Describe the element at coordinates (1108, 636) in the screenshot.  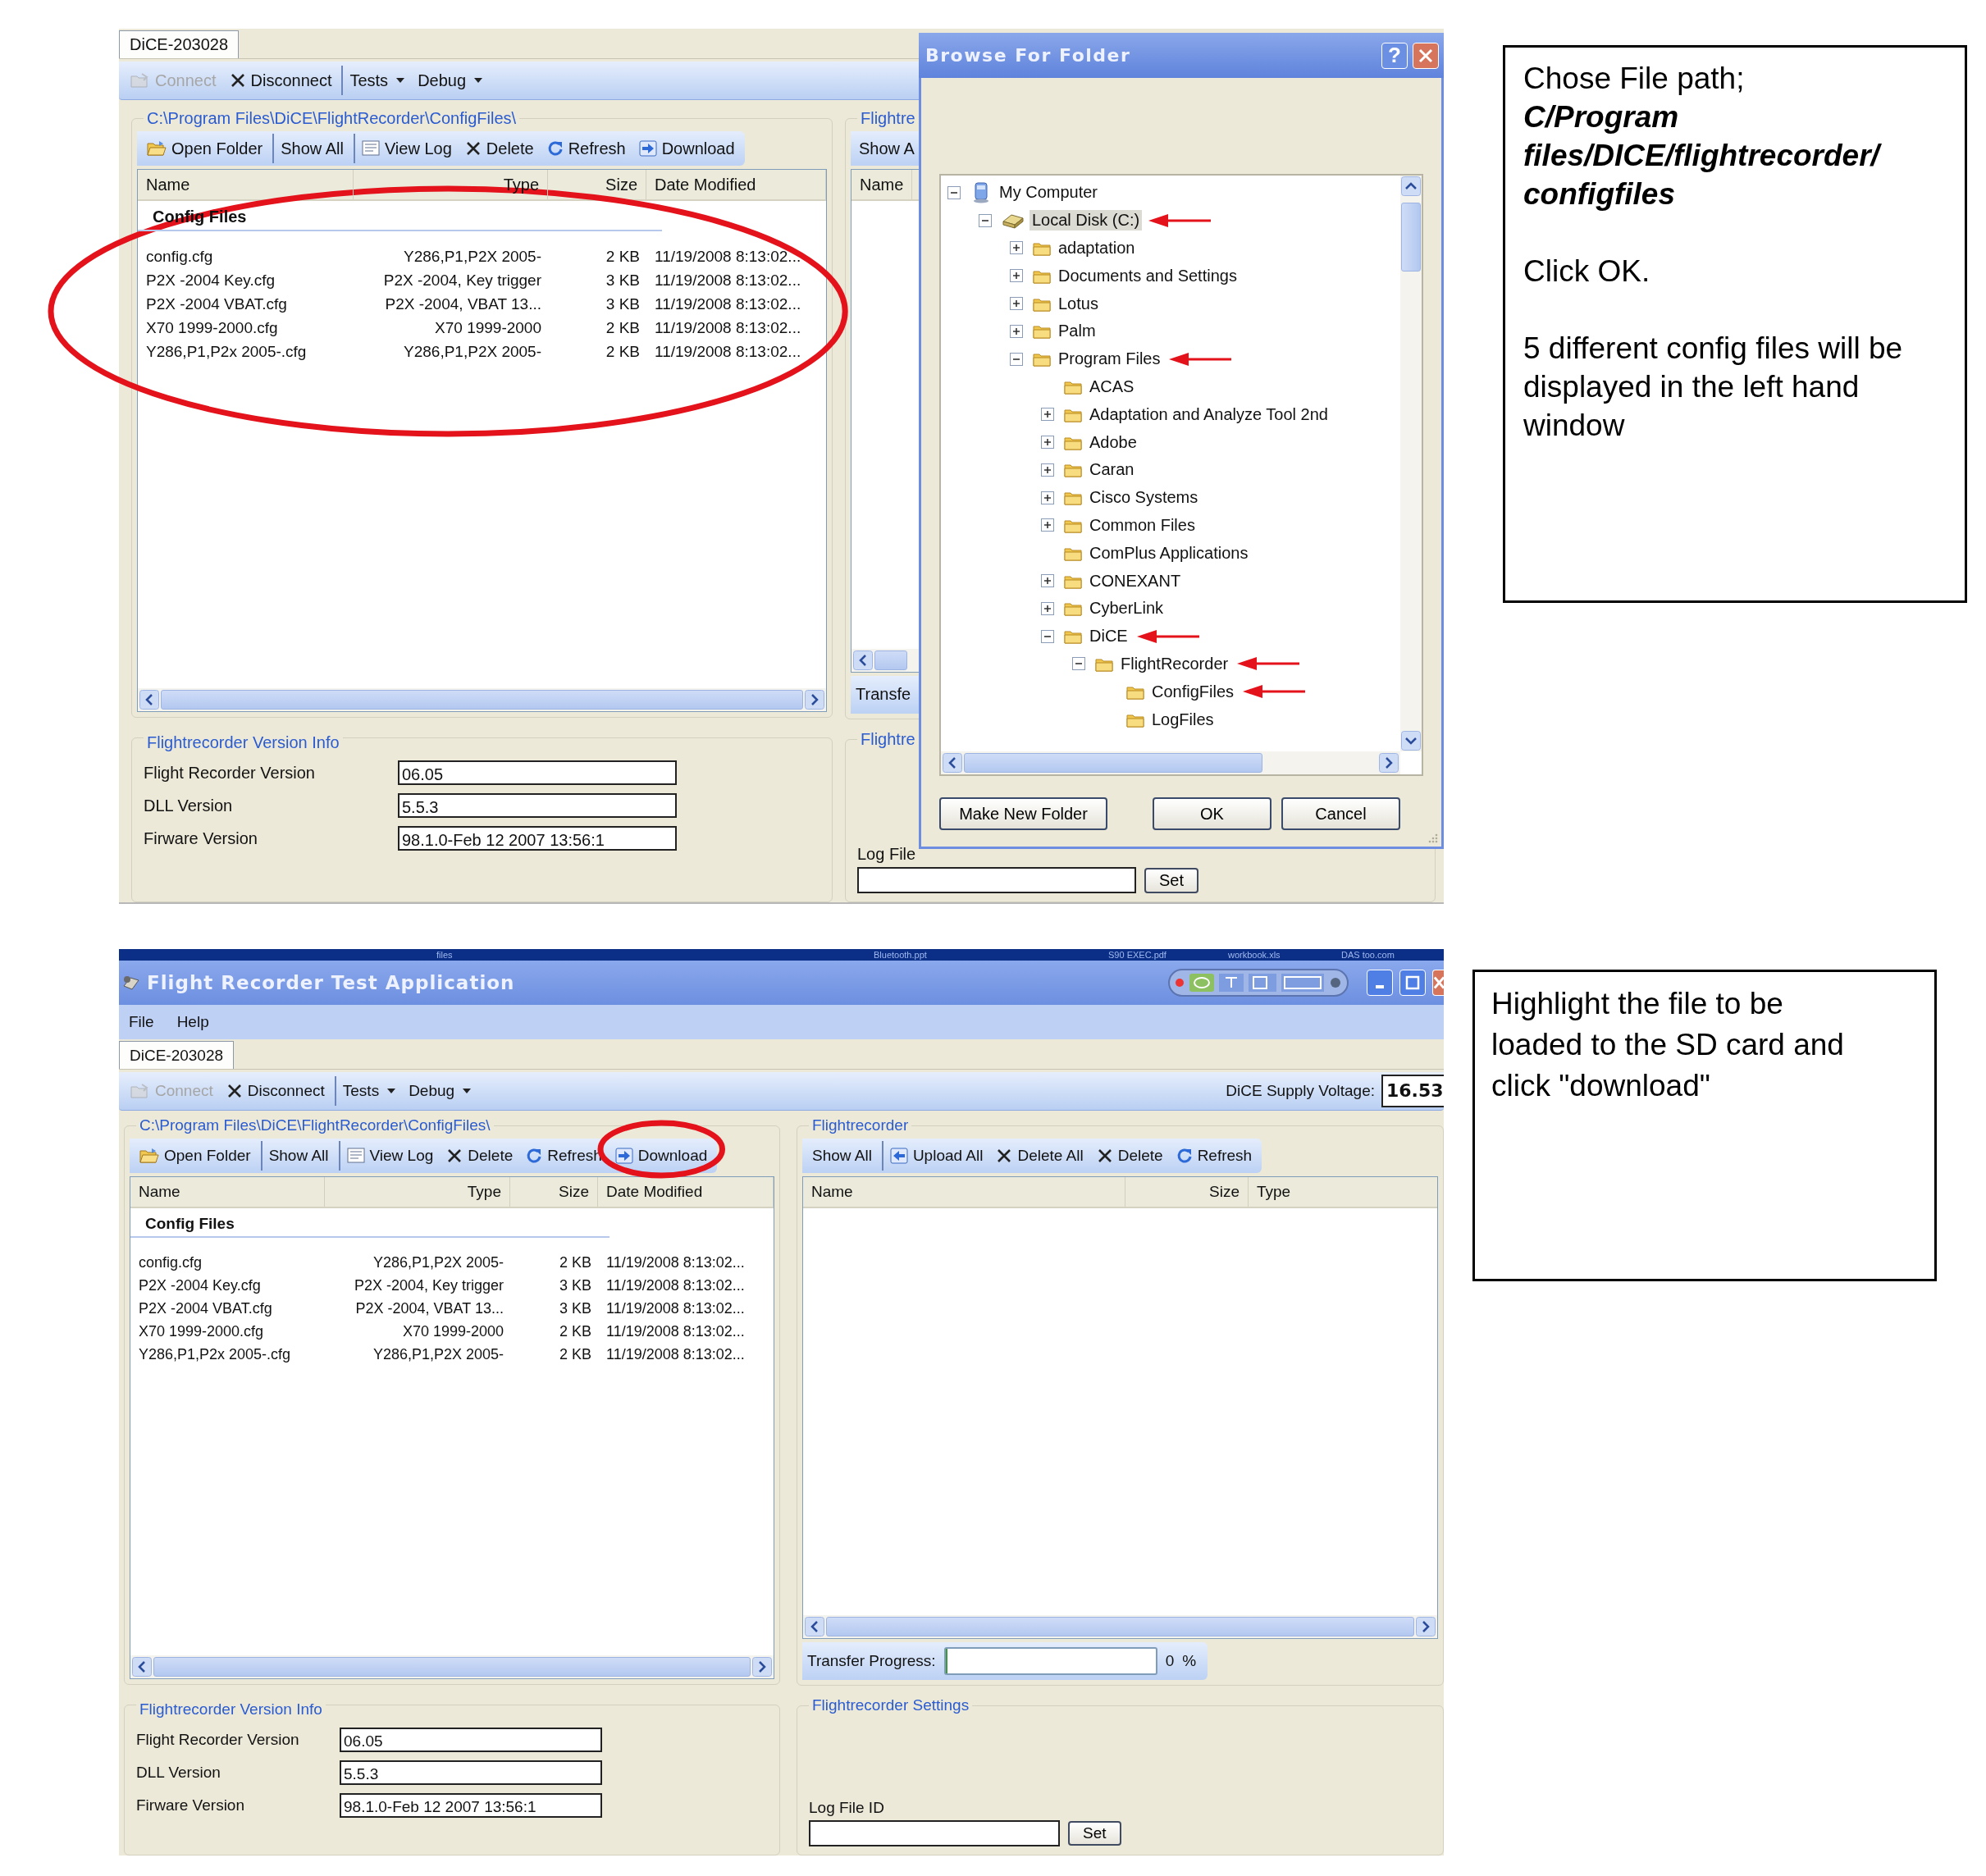
I see `tree-item: DiCE` at that location.